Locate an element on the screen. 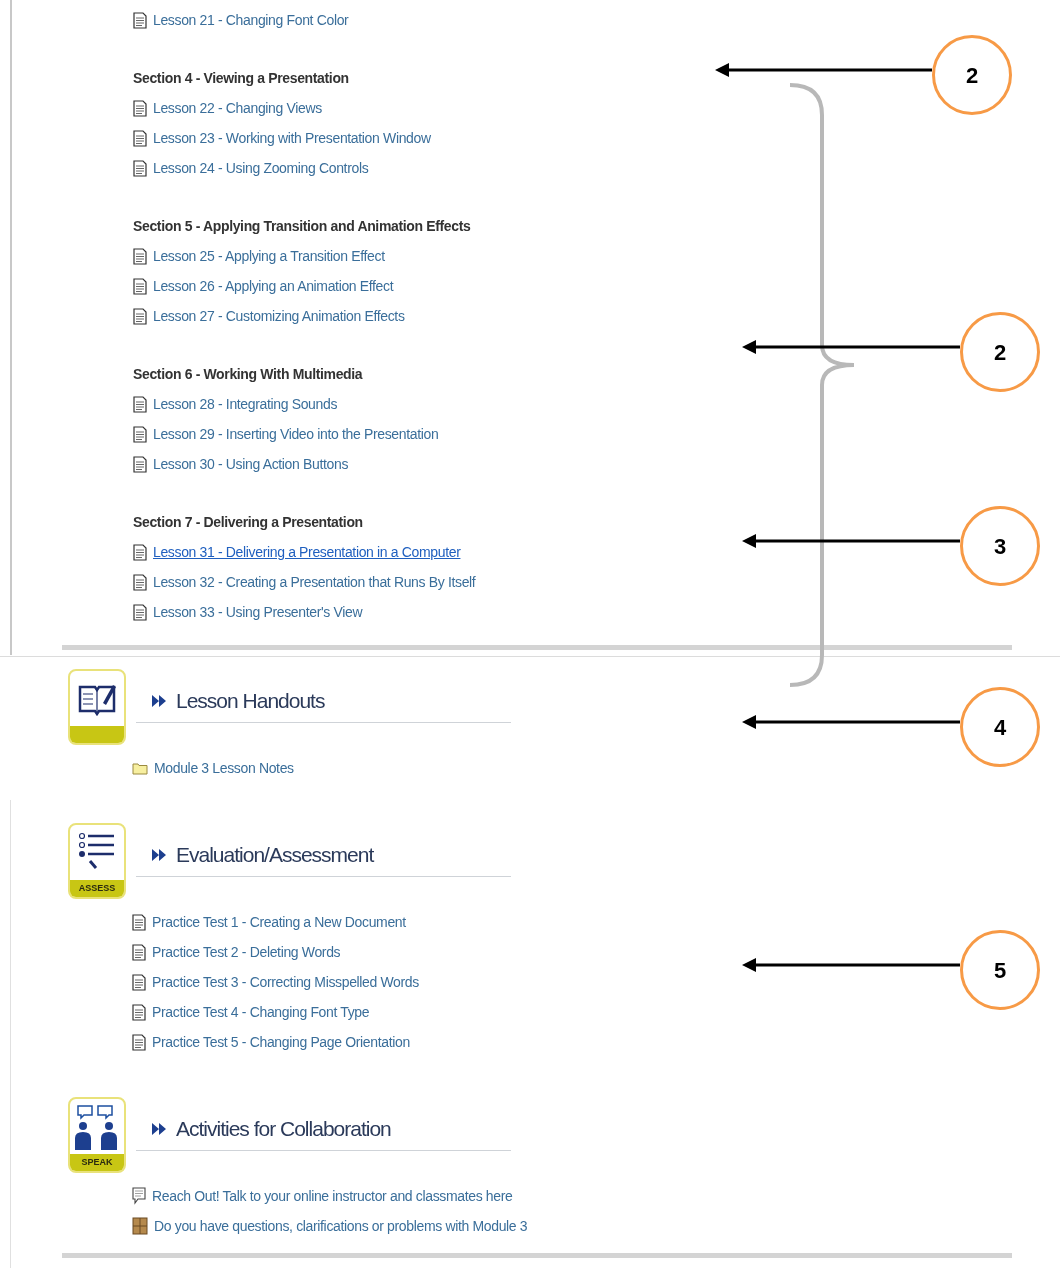  module-heading: Lesson Handouts is located at coordinates (250, 700).